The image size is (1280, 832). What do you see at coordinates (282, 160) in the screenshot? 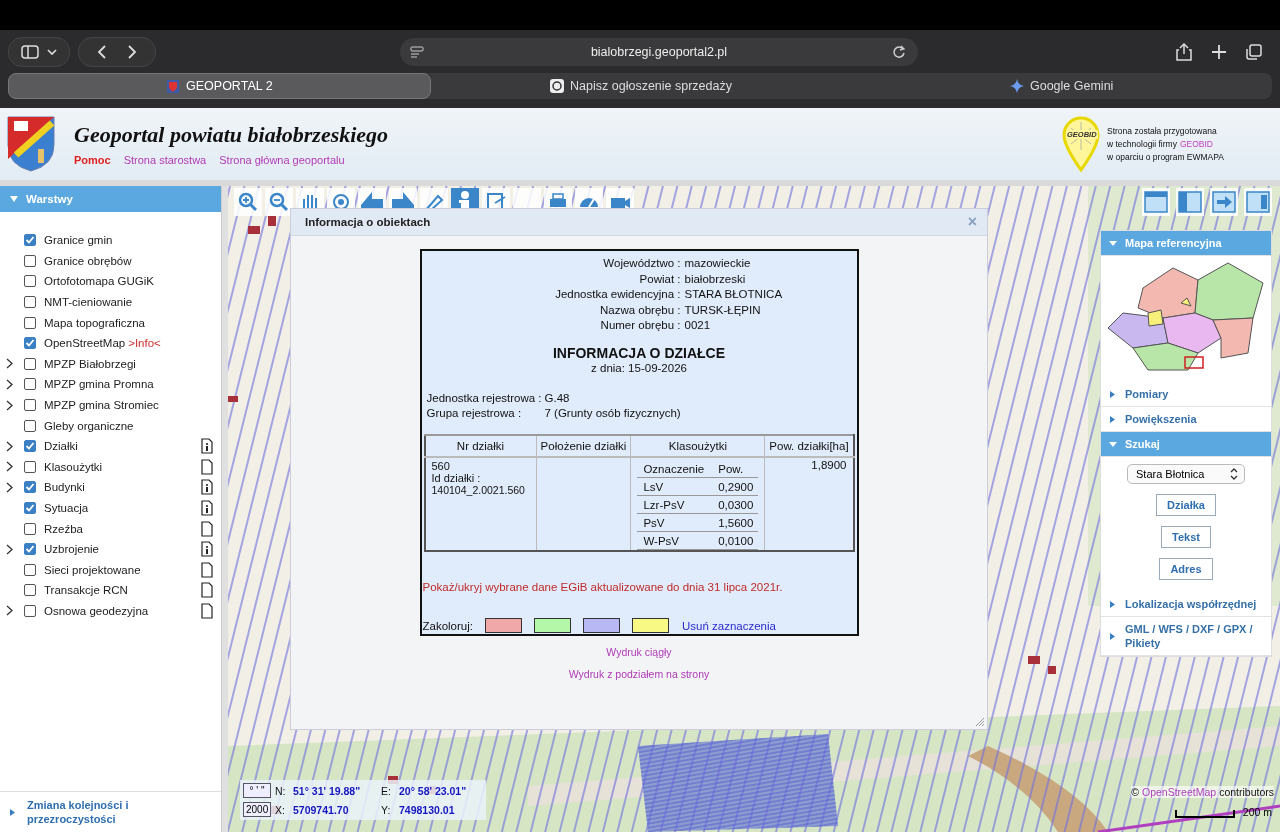
I see `header-link: Strona główna geoportalu` at bounding box center [282, 160].